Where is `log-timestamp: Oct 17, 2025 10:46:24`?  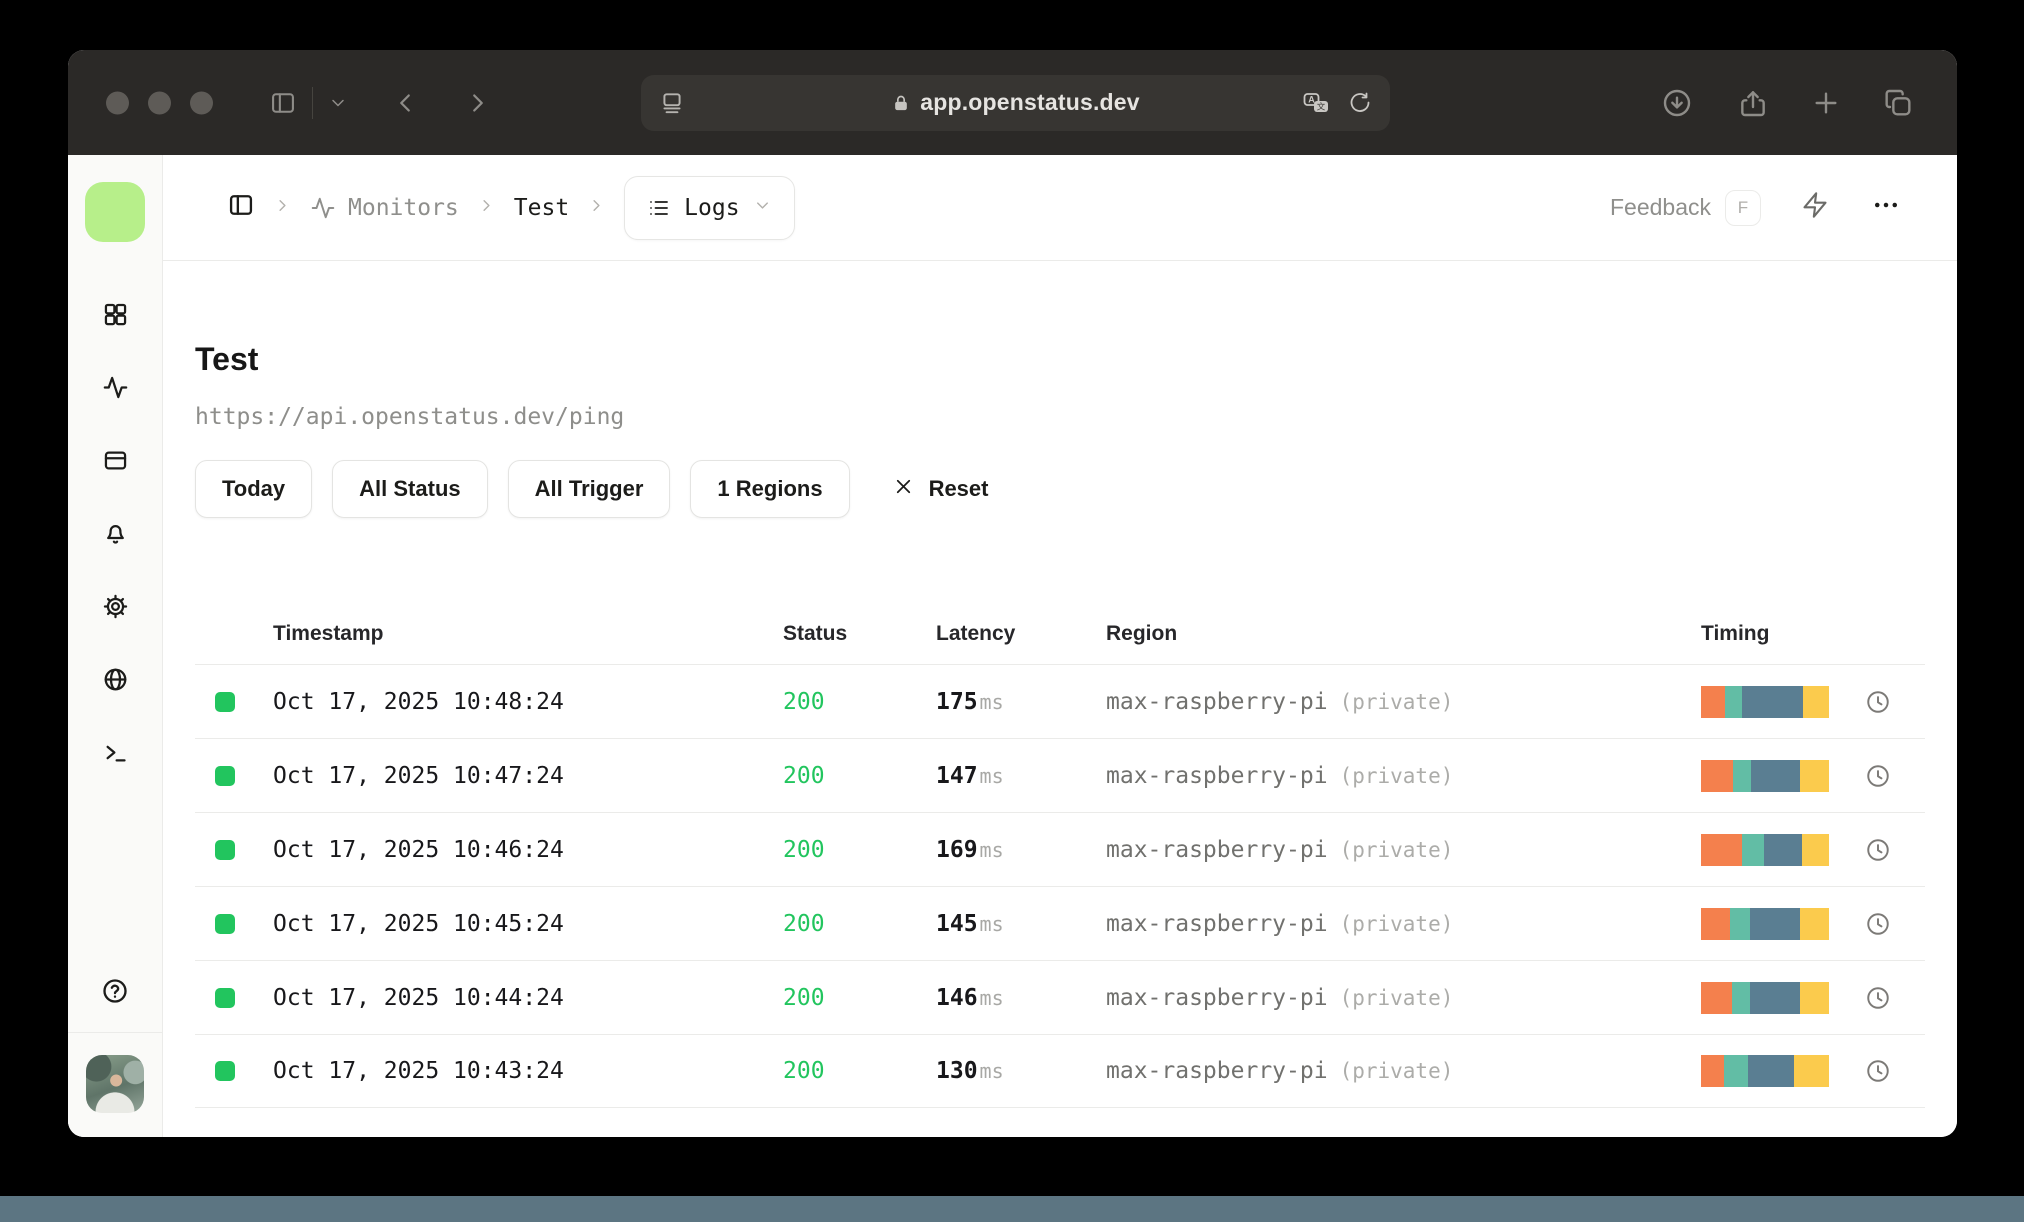 log-timestamp: Oct 17, 2025 10:46:24 is located at coordinates (418, 849).